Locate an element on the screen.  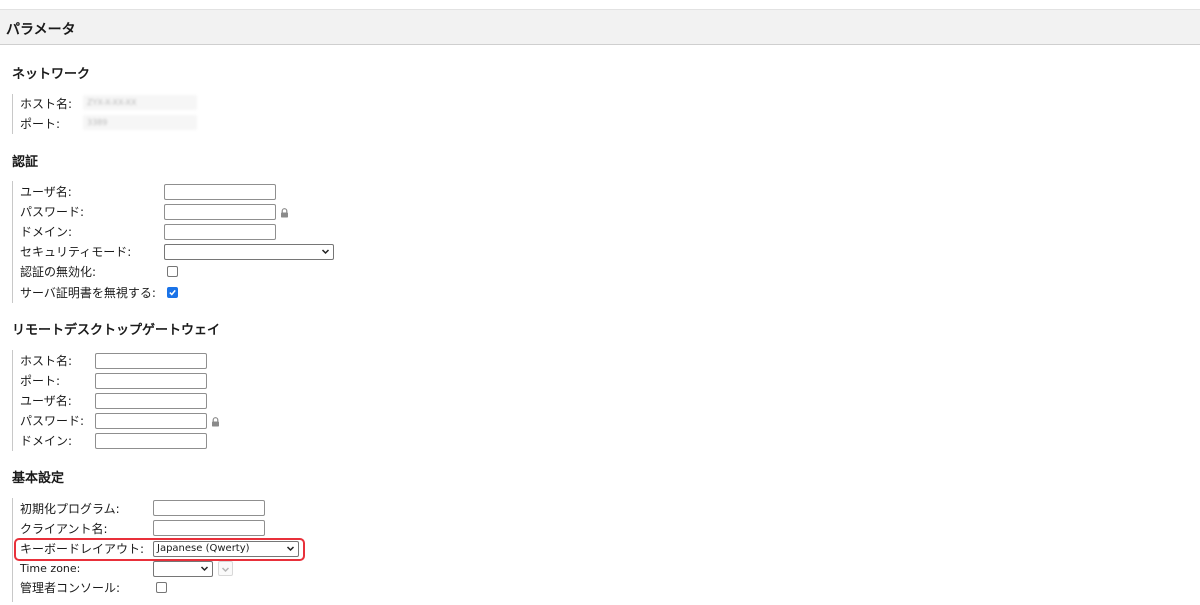
auth-domain-input is located at coordinates (220, 232).